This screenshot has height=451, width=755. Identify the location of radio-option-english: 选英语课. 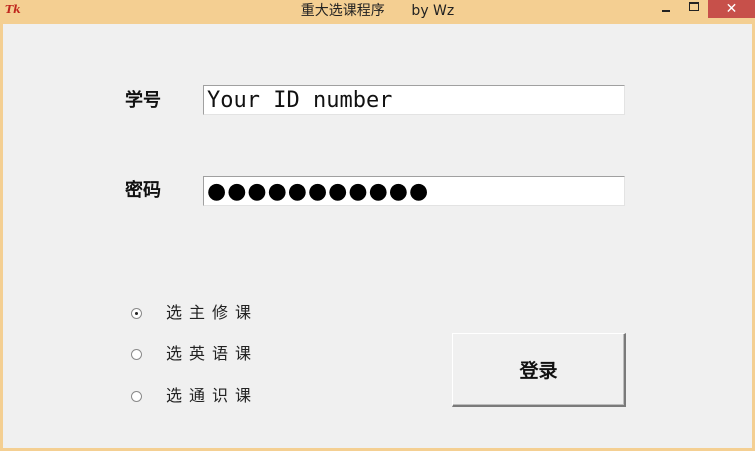
(194, 354).